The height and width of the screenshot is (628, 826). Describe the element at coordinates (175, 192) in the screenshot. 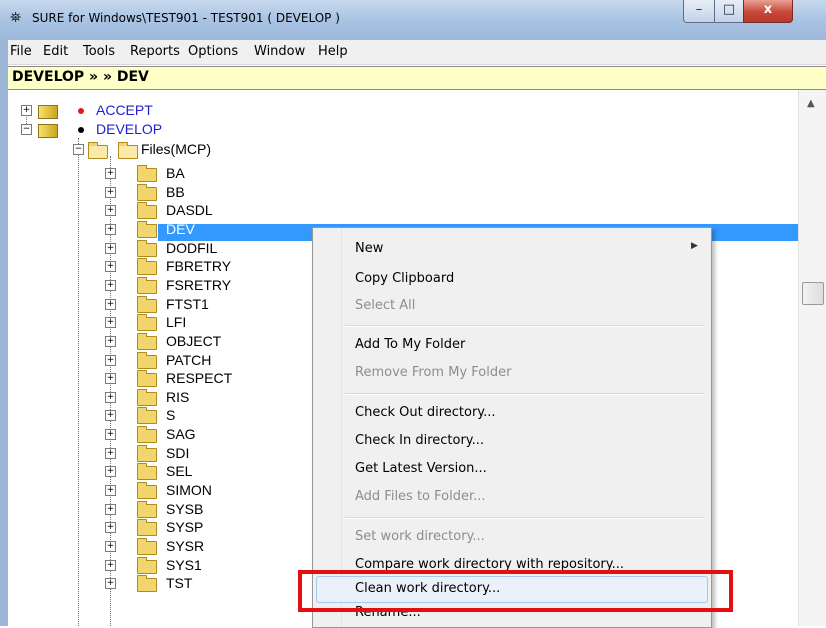

I see `tree-node-folder: BB` at that location.